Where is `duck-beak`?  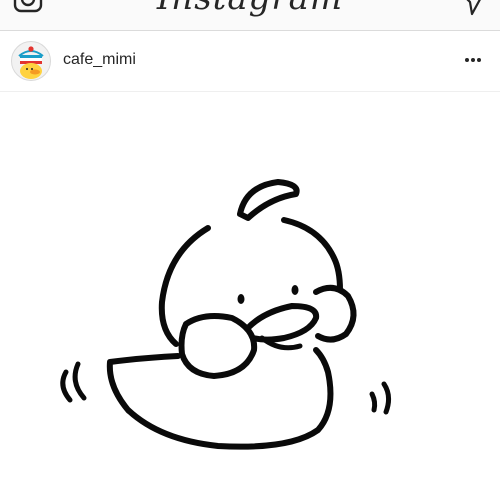
duck-beak is located at coordinates (281, 323).